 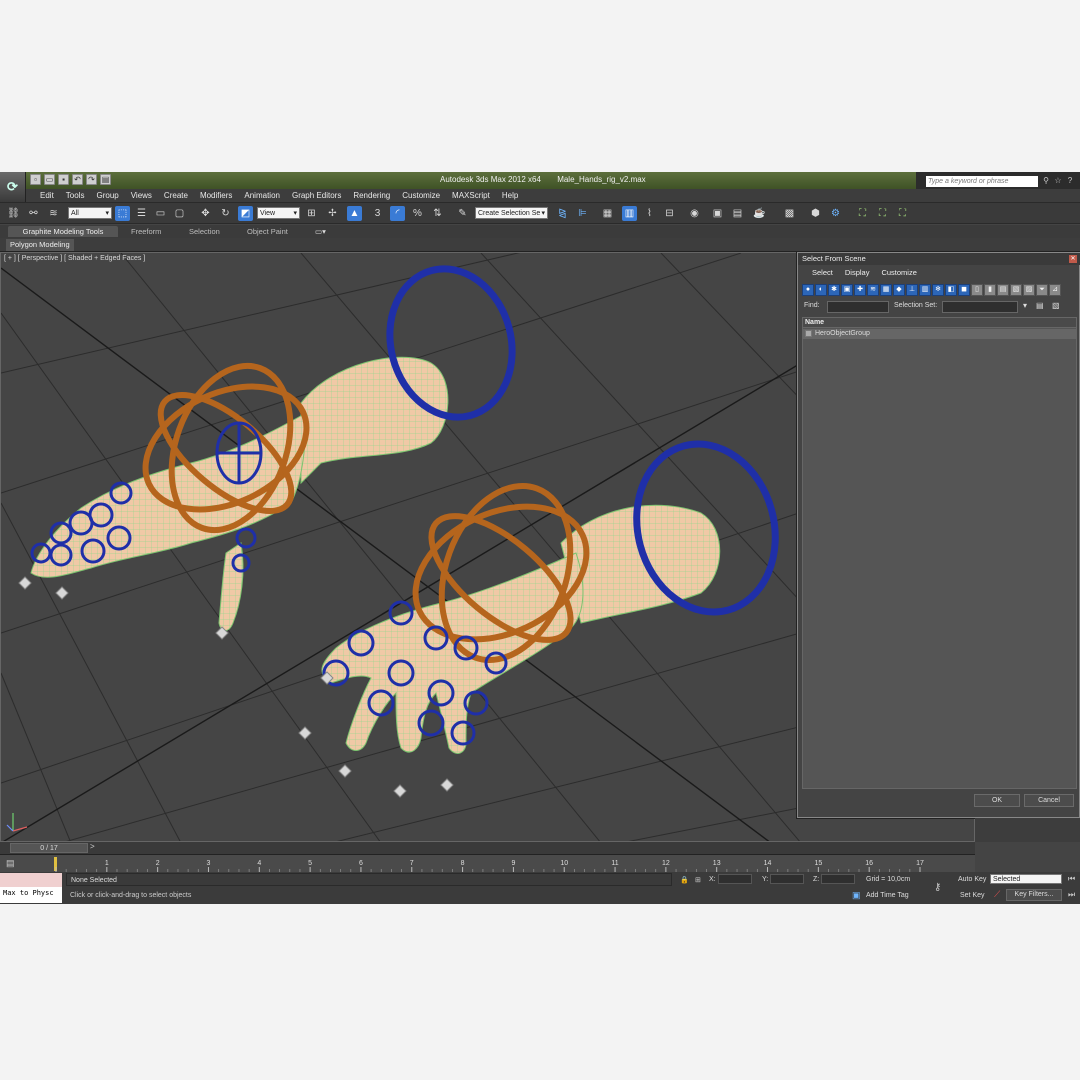 What do you see at coordinates (964, 290) in the screenshot?
I see `display-all-icon: ◼` at bounding box center [964, 290].